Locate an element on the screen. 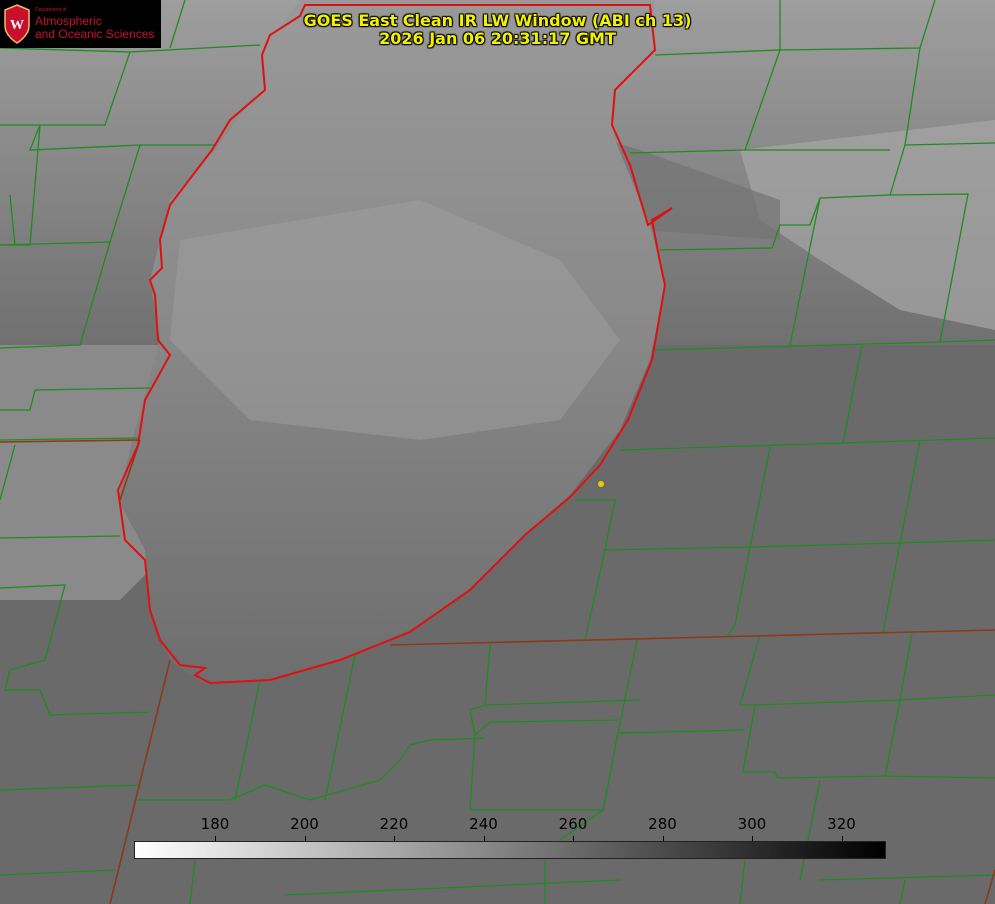  product-title: GOES East Clean IR LW Window (ABI ch 13) is located at coordinates (497, 20).